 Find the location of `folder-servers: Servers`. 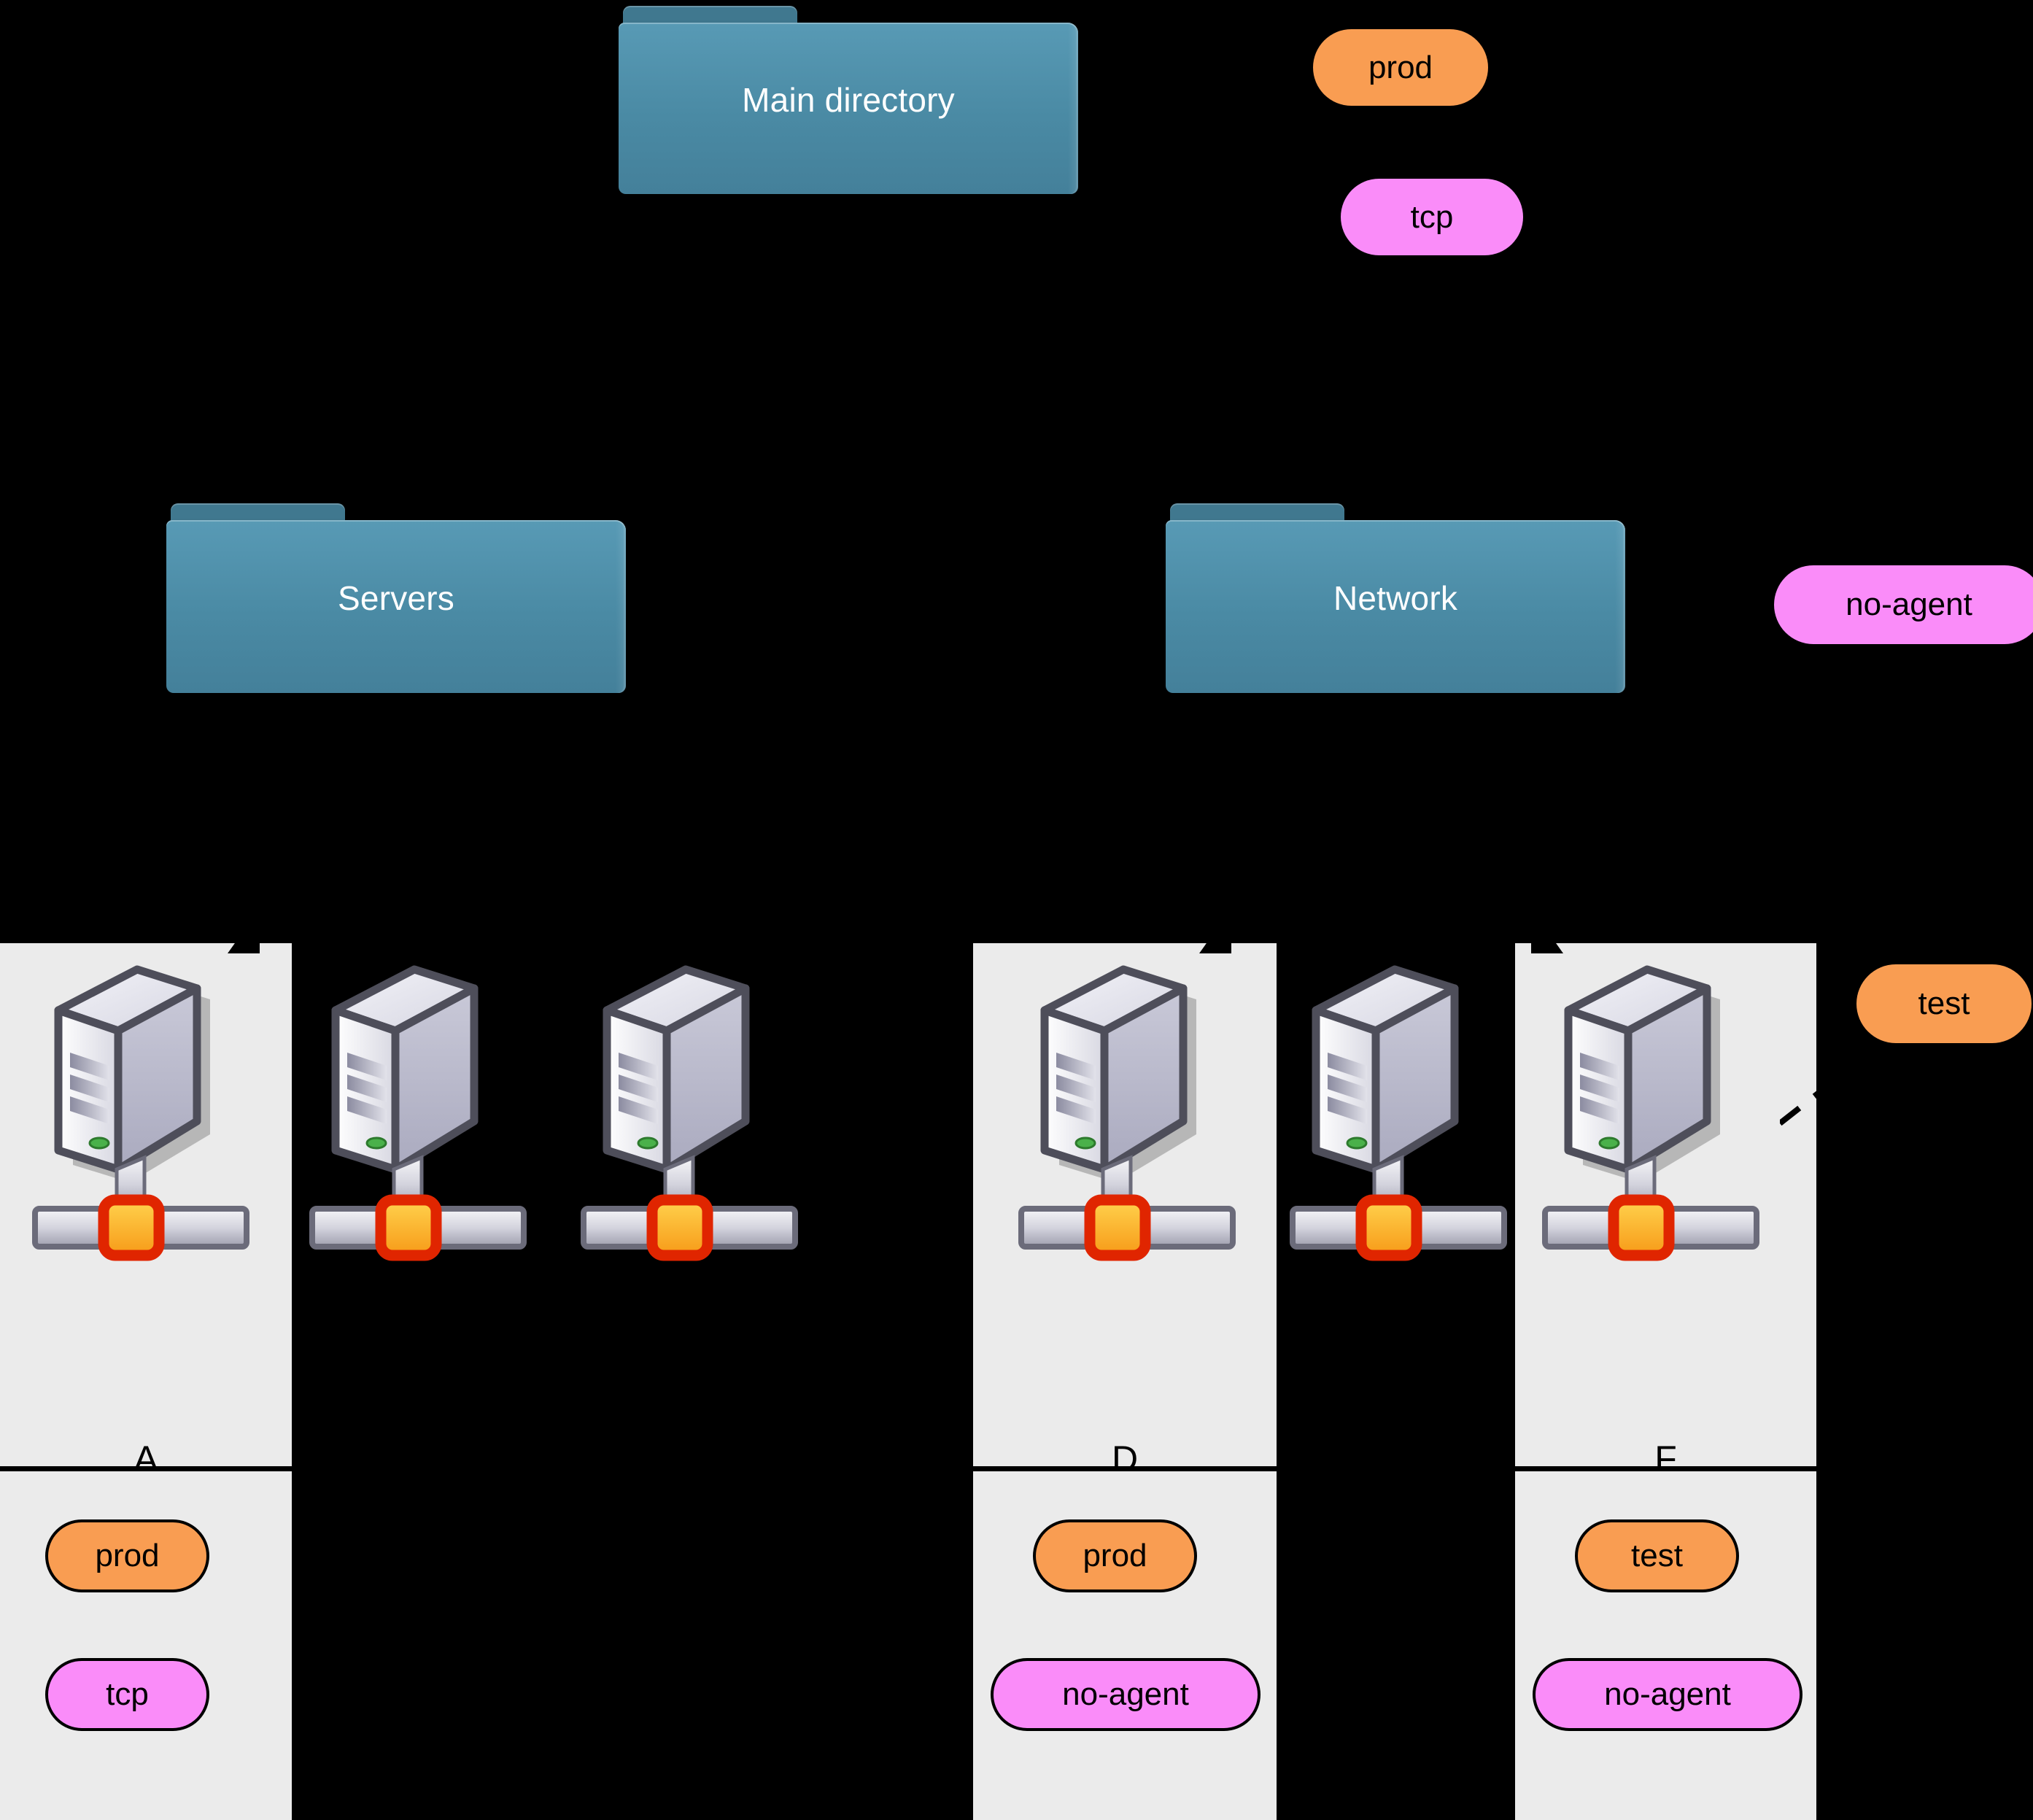

folder-servers: Servers is located at coordinates (396, 598).